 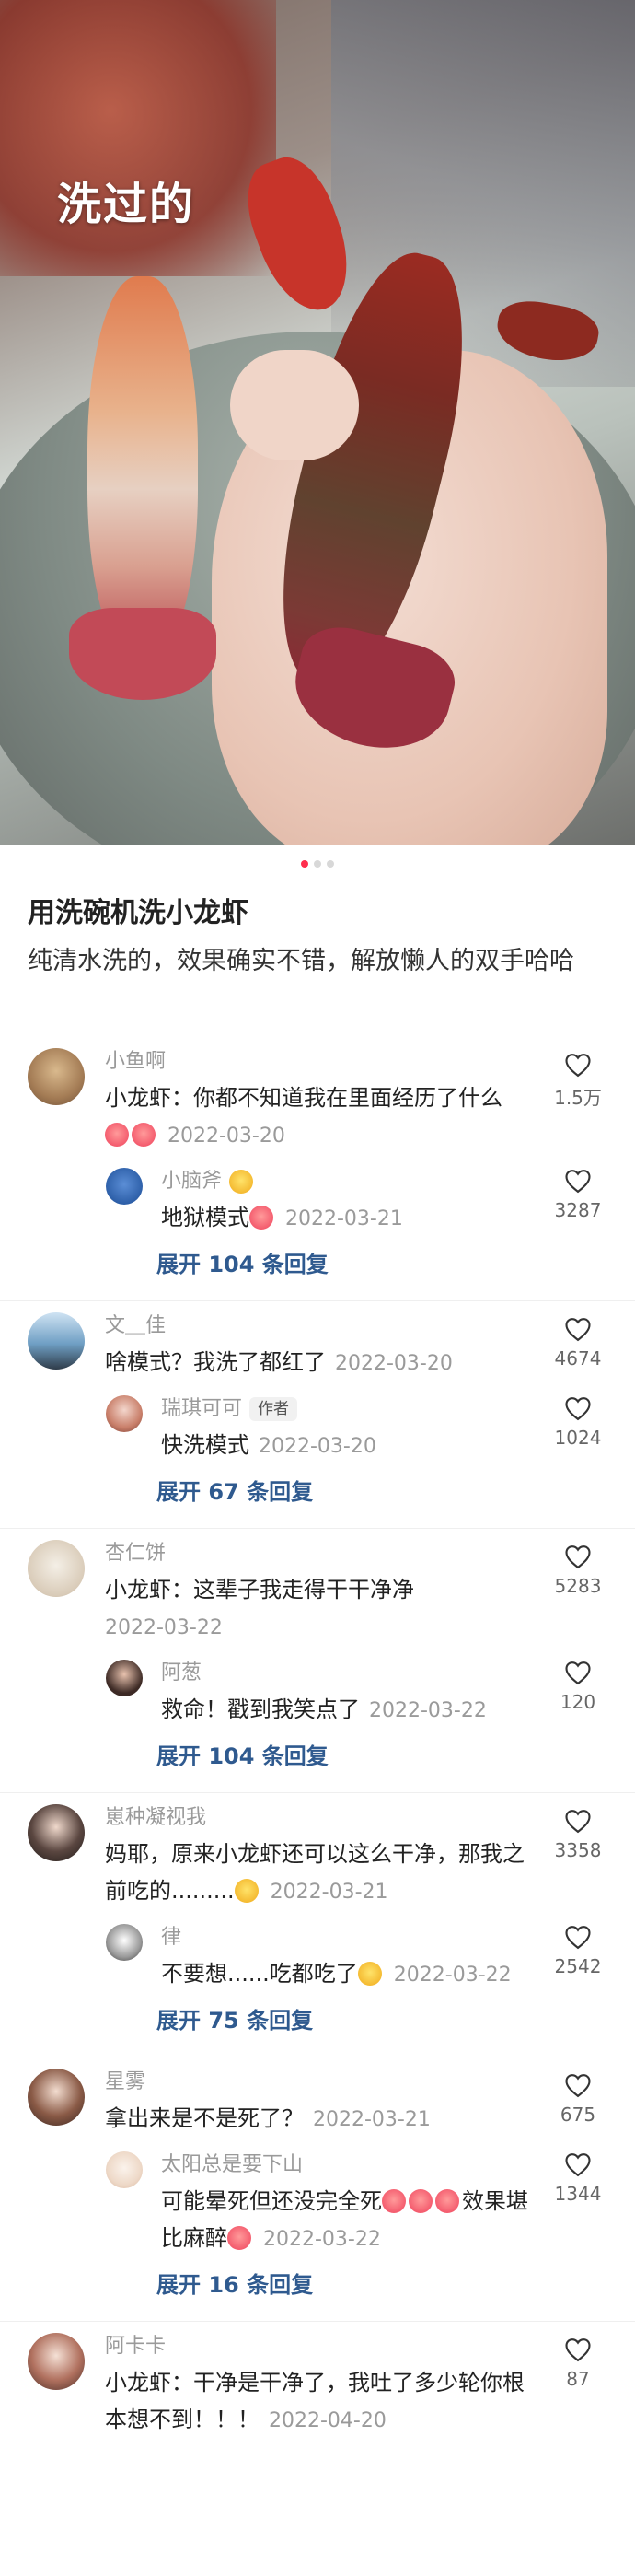 I want to click on like-button: 2542, so click(x=577, y=1951).